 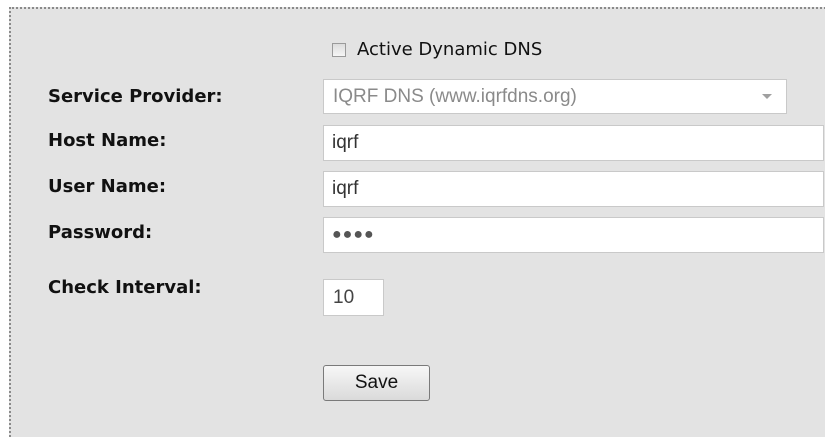 I want to click on user-name-value: iqrf, so click(x=345, y=188).